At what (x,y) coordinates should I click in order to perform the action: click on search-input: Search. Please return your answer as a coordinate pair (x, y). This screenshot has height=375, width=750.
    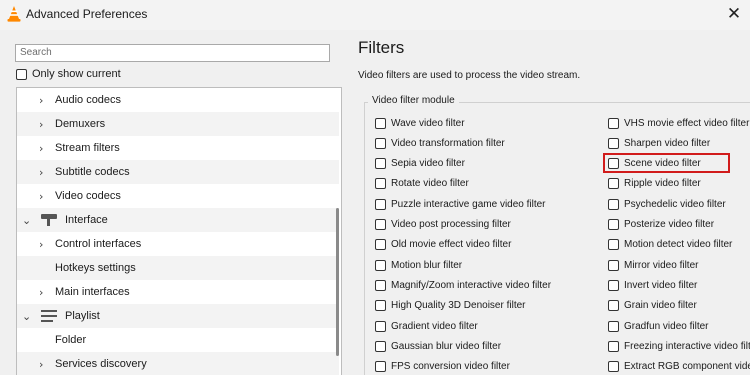
    Looking at the image, I should click on (172, 53).